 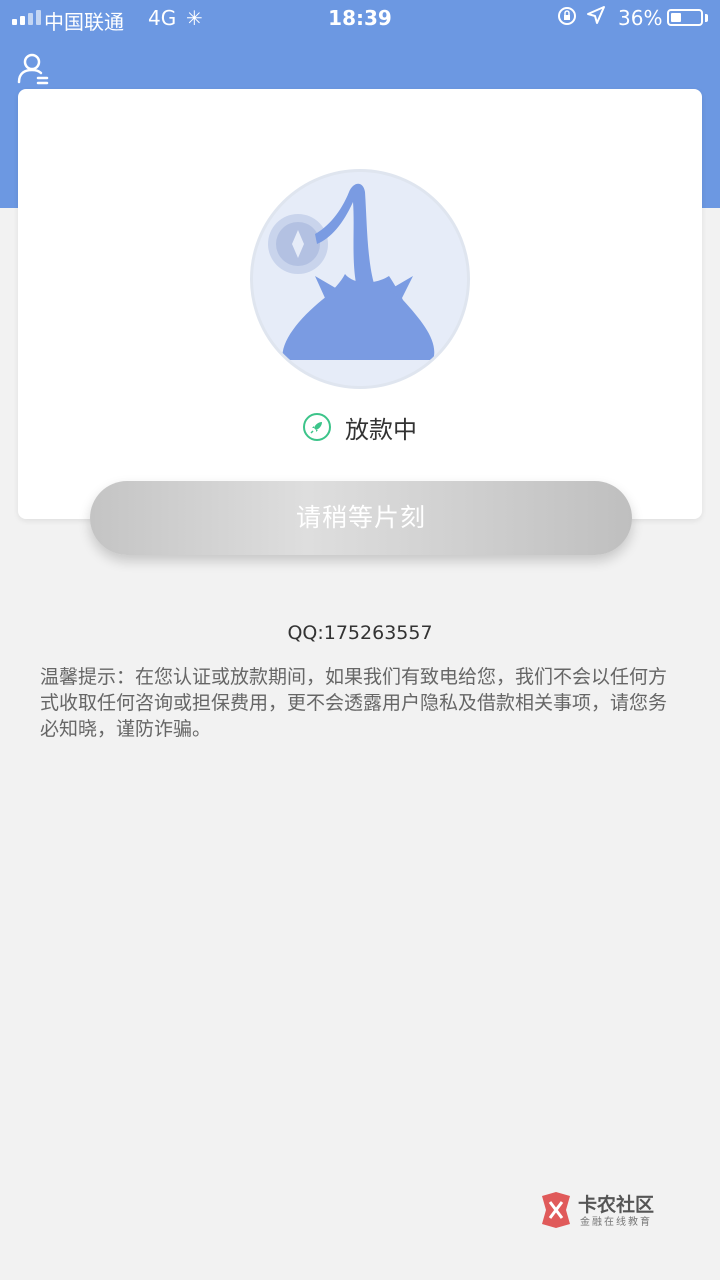 I want to click on rotation-lock-icon, so click(x=567, y=18).